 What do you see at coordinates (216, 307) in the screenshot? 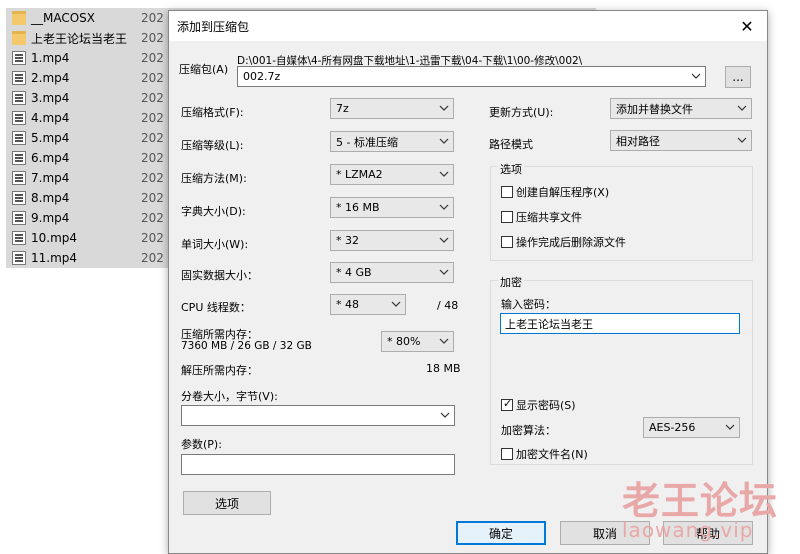
I see `cpu-label: CPU 线程数：` at bounding box center [216, 307].